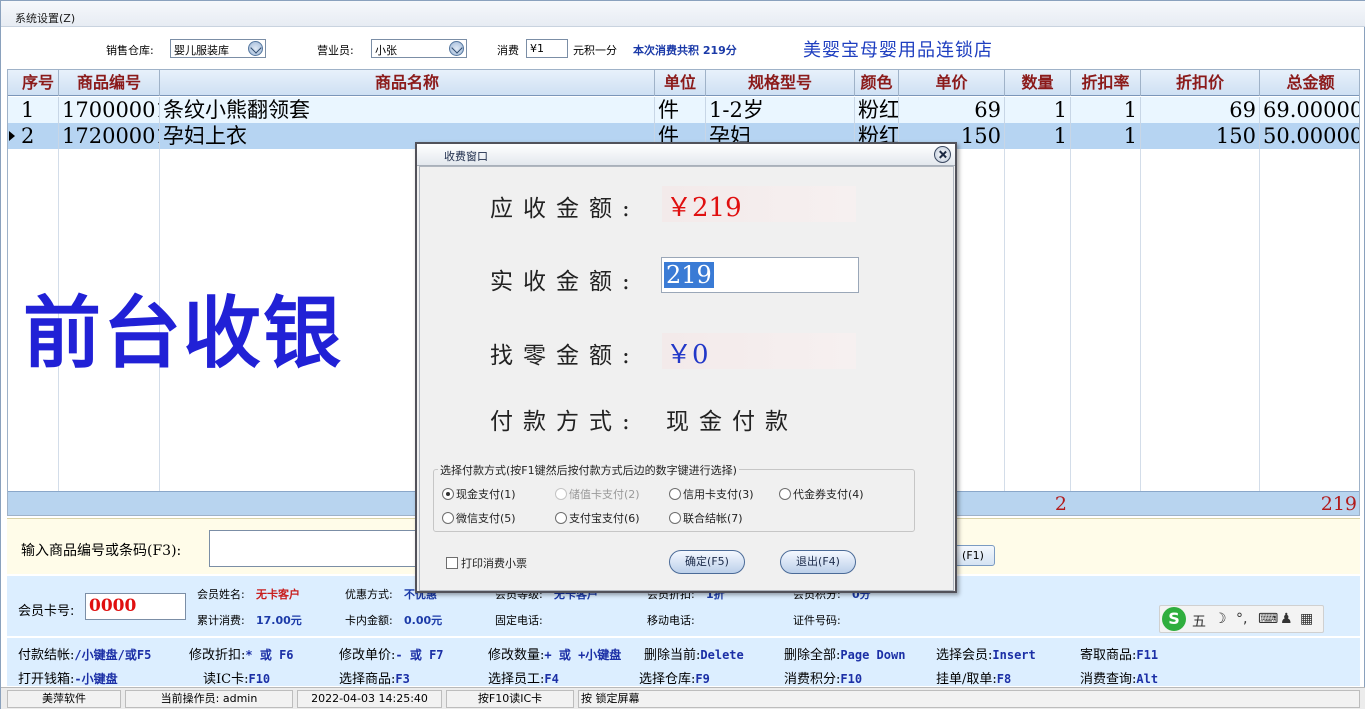 The height and width of the screenshot is (709, 1365). Describe the element at coordinates (704, 208) in the screenshot. I see `receivable-value: ￥219` at that location.